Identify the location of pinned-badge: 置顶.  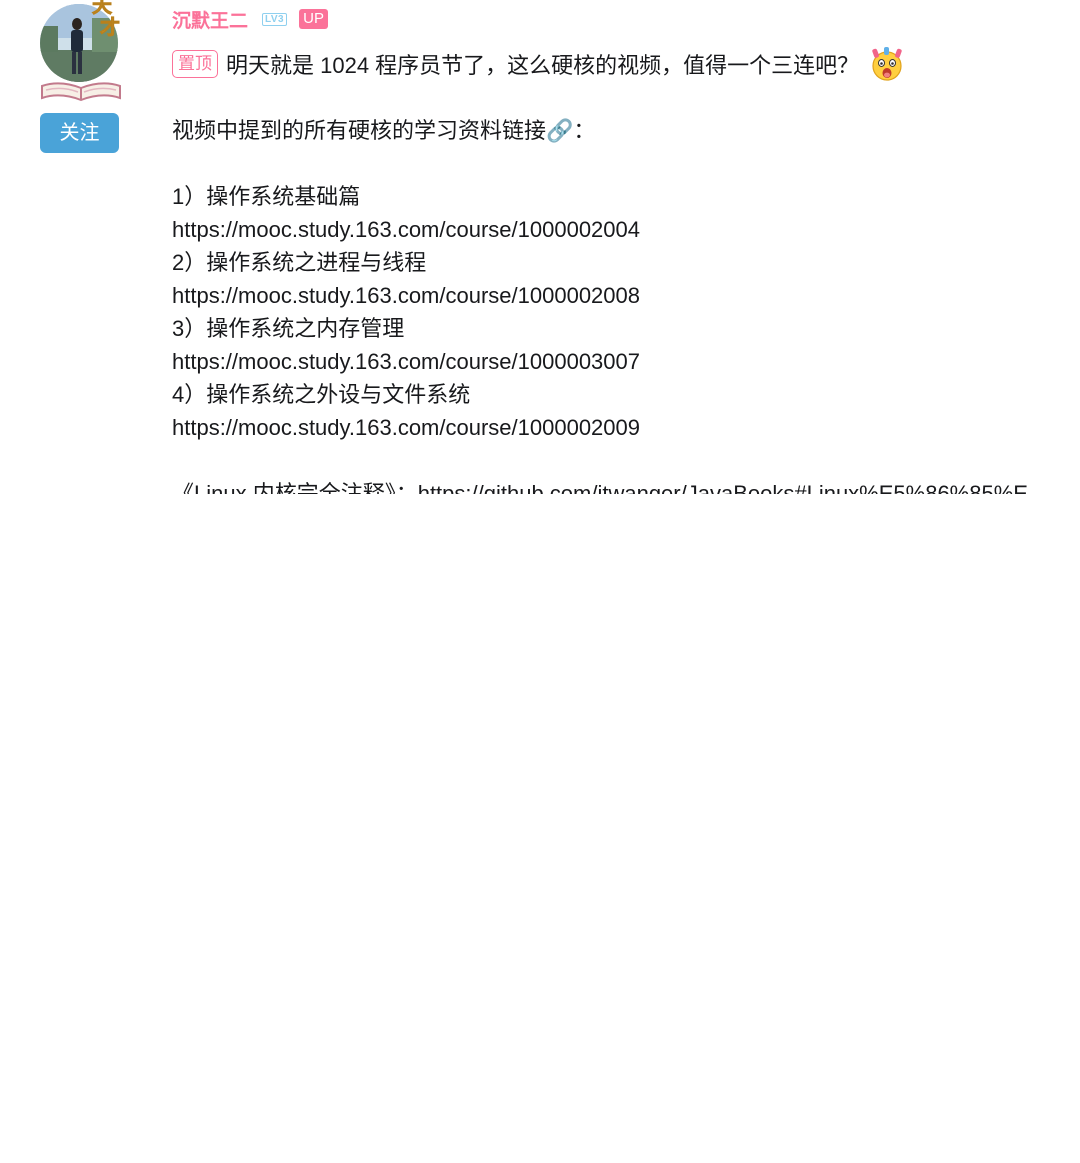
(195, 64).